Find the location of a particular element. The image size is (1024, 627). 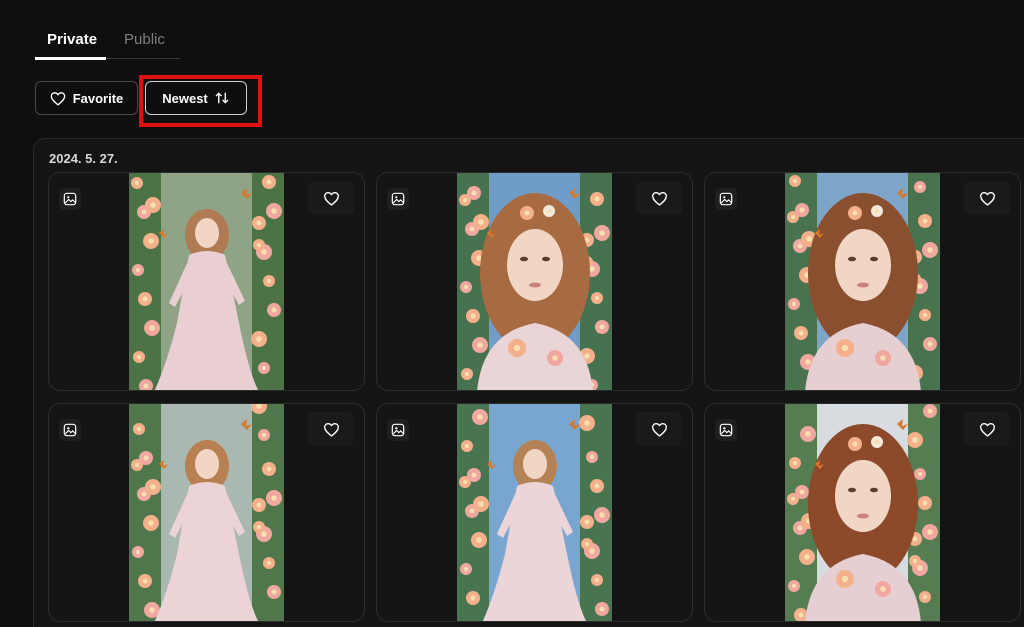

favorite-filter-button: Favorite is located at coordinates (86, 98).